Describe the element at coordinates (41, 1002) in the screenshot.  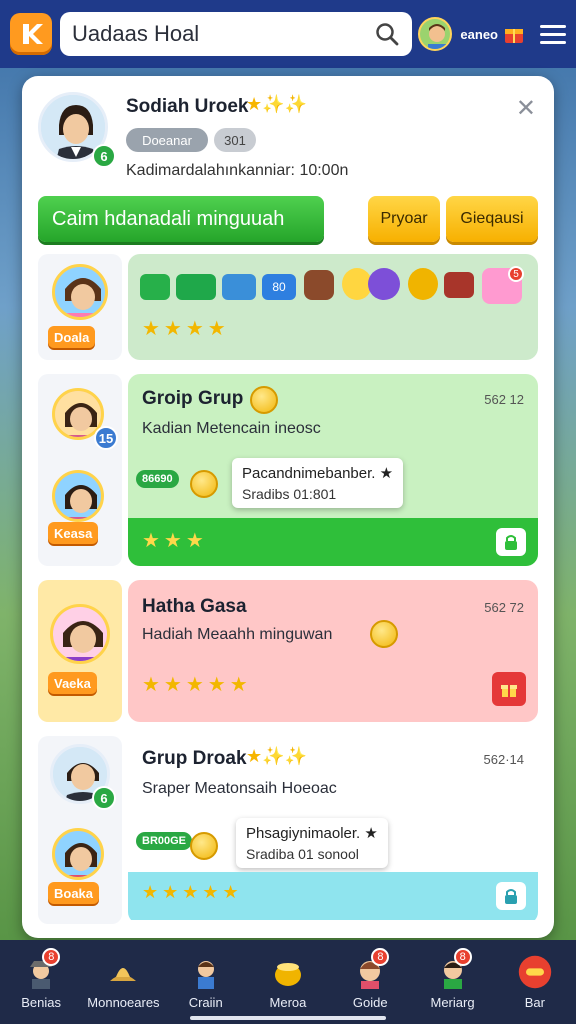
I see `nav-label: Benias` at that location.